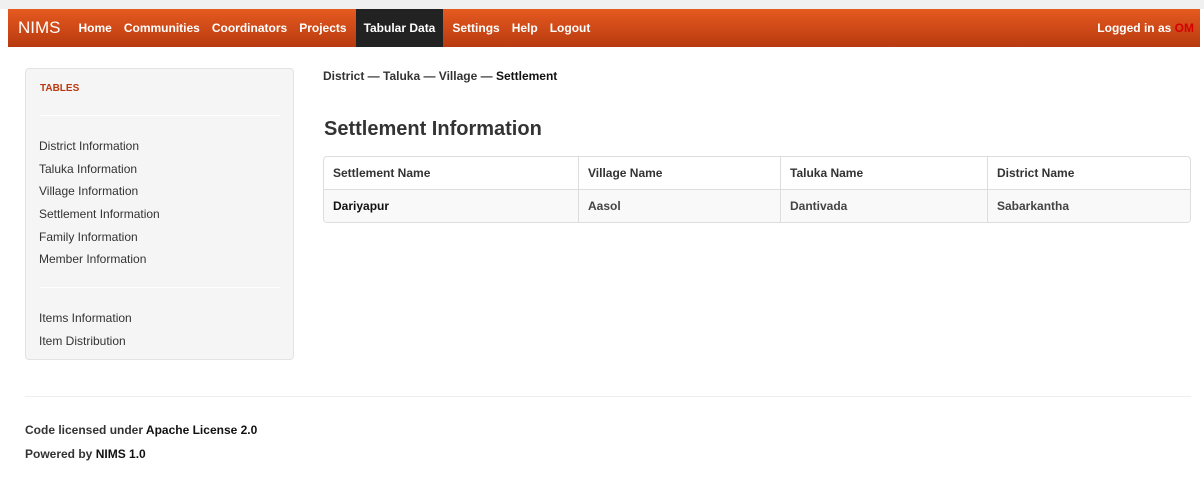 The width and height of the screenshot is (1204, 485). What do you see at coordinates (525, 28) in the screenshot?
I see `nav-help: Help` at bounding box center [525, 28].